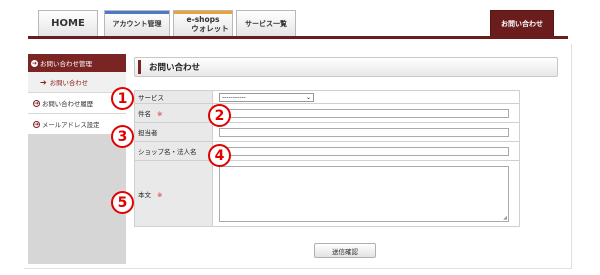 This screenshot has width=600, height=275. I want to click on contact-person-label: 担当者, so click(173, 132).